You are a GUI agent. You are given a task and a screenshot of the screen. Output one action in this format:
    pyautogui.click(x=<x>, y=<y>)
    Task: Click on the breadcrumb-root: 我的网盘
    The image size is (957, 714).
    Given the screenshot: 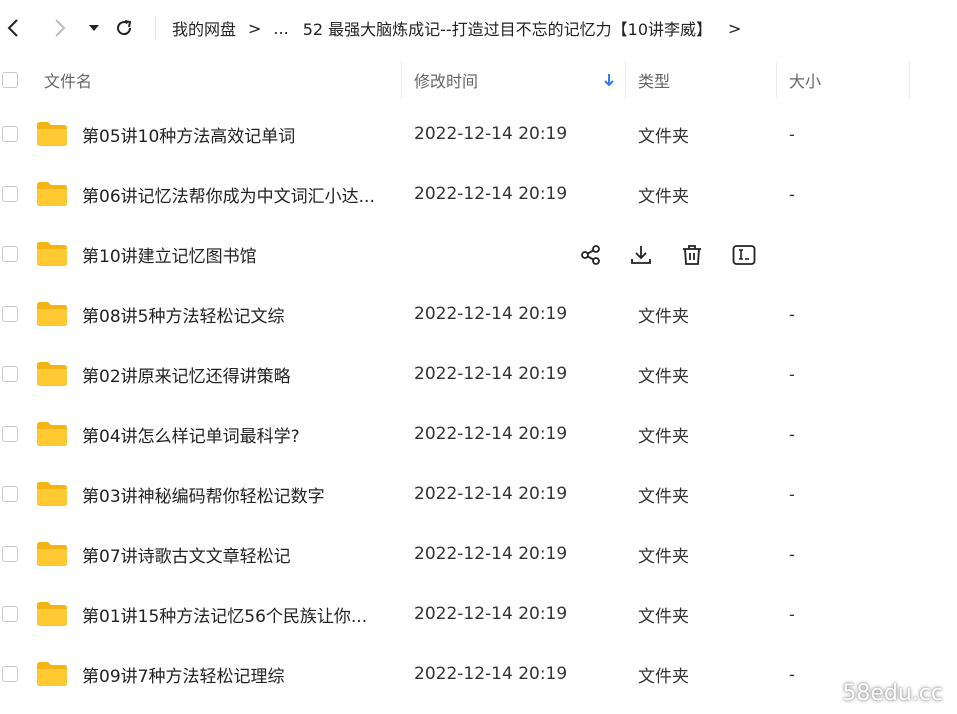 What is the action you would take?
    pyautogui.click(x=204, y=28)
    